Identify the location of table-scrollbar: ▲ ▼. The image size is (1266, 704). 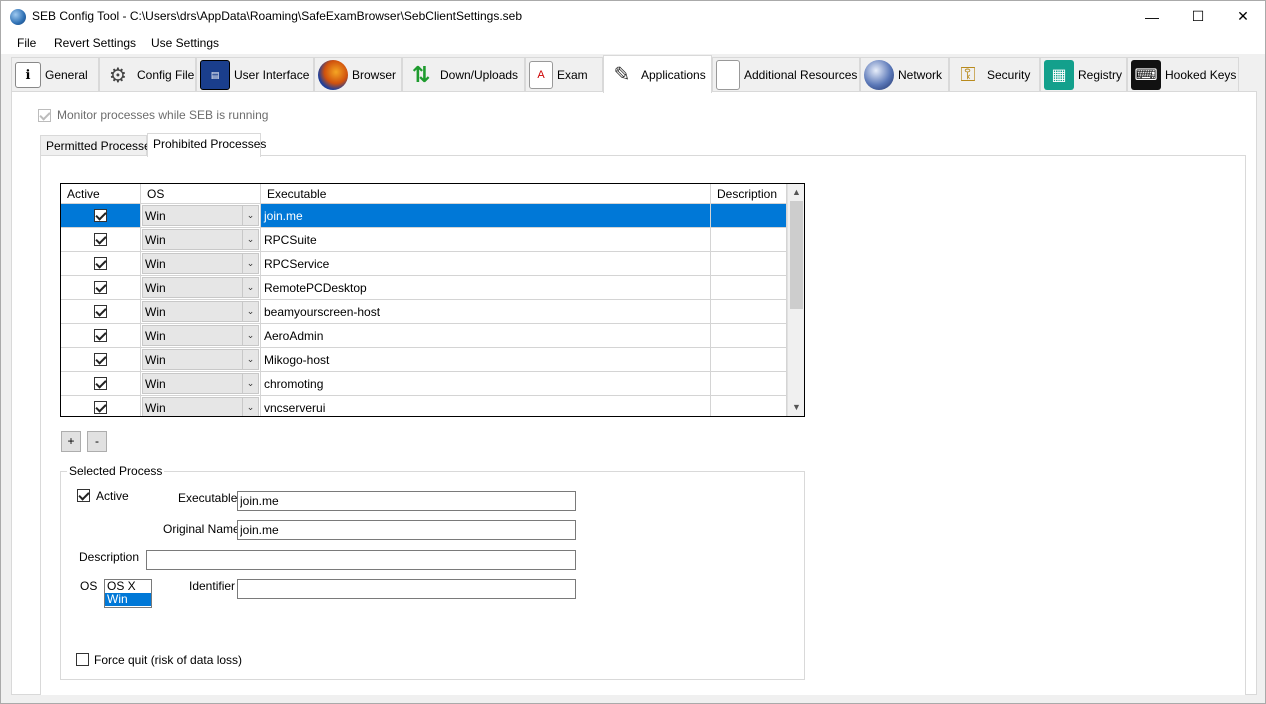
(795, 300).